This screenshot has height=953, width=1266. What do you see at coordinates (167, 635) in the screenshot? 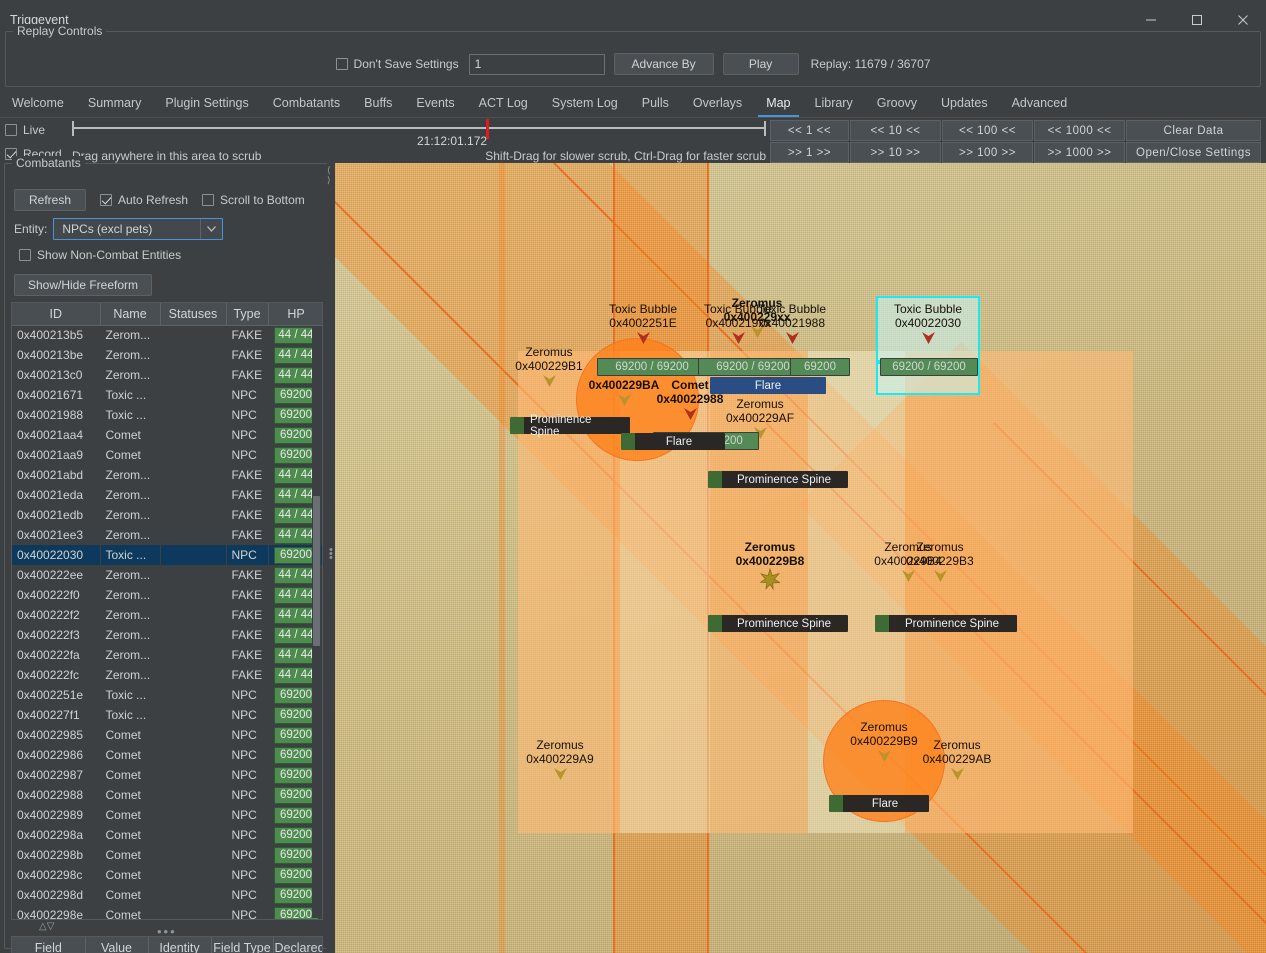
I see `table-row: 0x400222f3 Zerom... FAKE 44 / 44` at bounding box center [167, 635].